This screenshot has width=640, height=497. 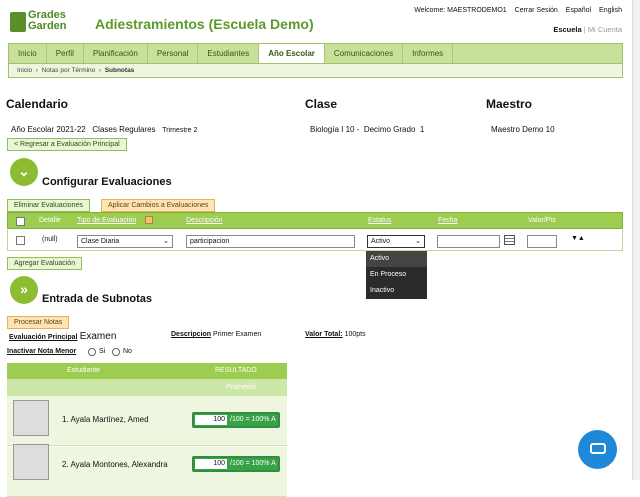 I want to click on account-switch: Escuela | Mi Cuenta, so click(x=587, y=29).